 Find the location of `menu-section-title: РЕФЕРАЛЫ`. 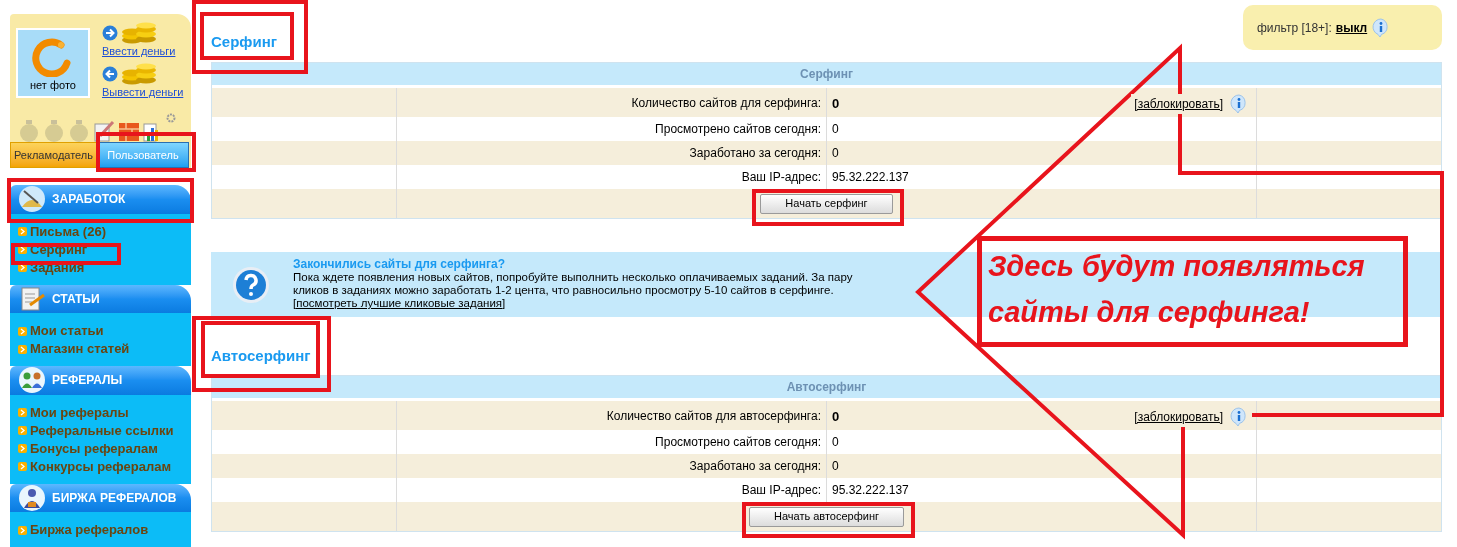

menu-section-title: РЕФЕРАЛЫ is located at coordinates (87, 381).